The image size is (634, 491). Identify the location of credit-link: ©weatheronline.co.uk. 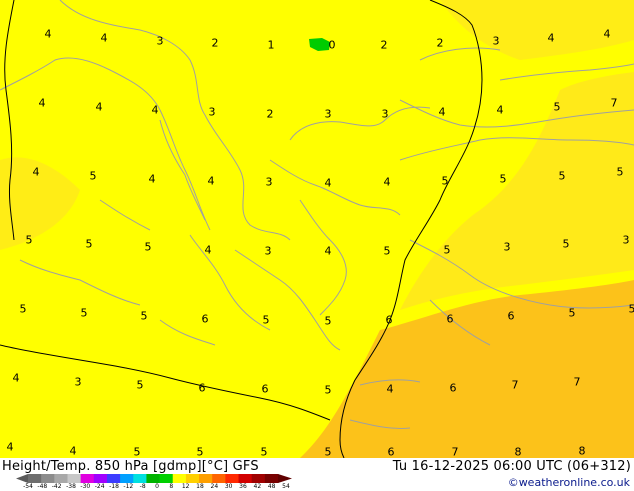
(569, 482).